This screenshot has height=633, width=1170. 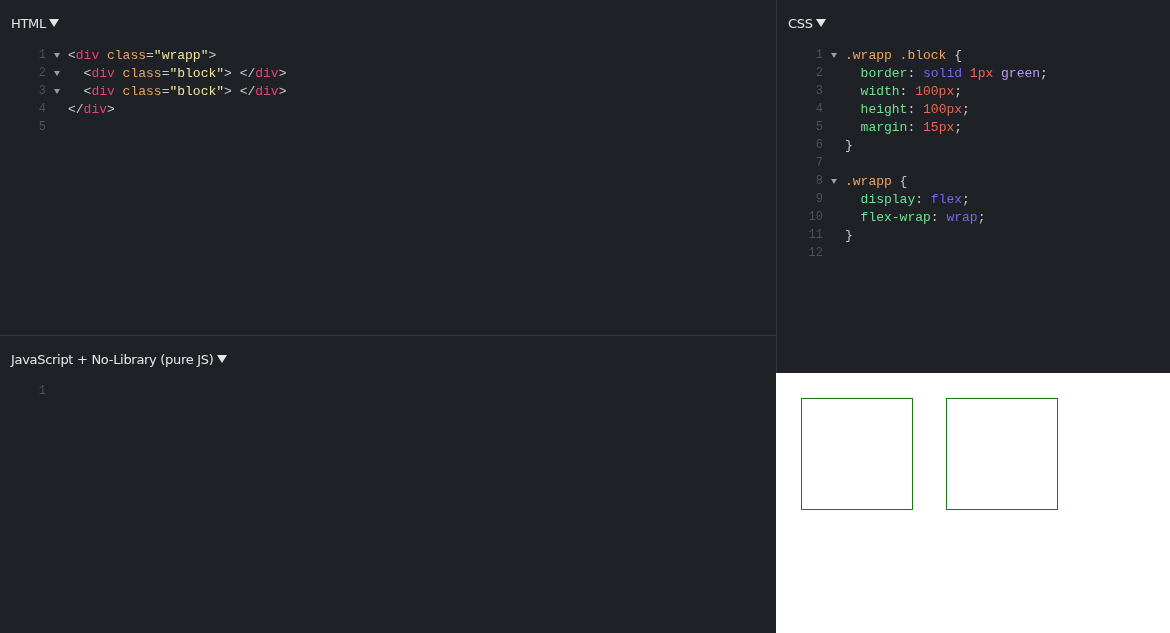 I want to click on panel-title: CSS, so click(x=800, y=23).